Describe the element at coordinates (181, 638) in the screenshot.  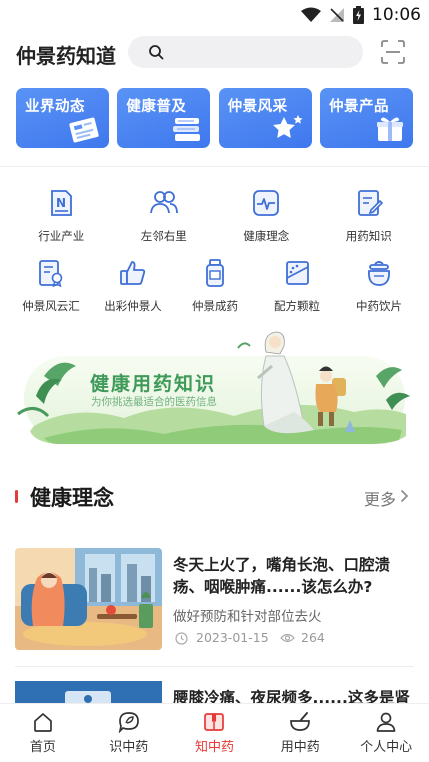
I see `clock-icon` at that location.